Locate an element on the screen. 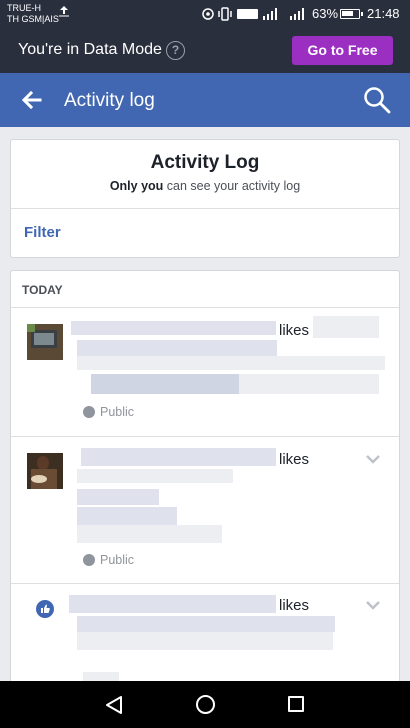 Image resolution: width=410 pixels, height=728 pixels. search-icon is located at coordinates (377, 100).